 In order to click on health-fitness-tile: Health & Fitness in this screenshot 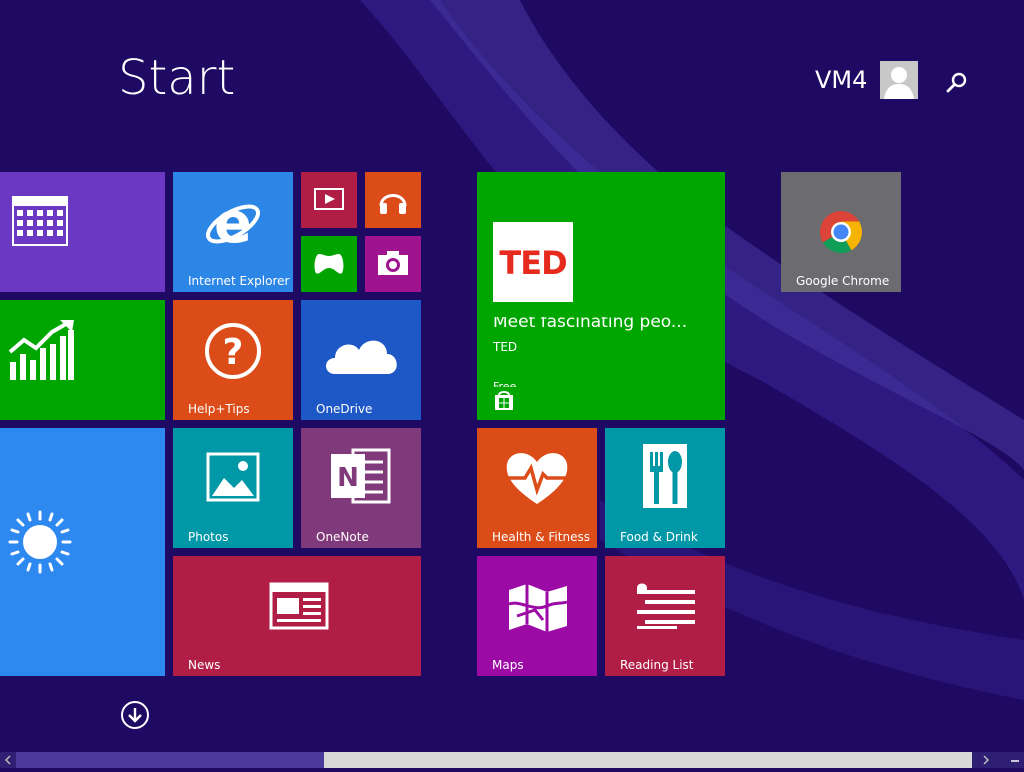, I will do `click(537, 488)`.